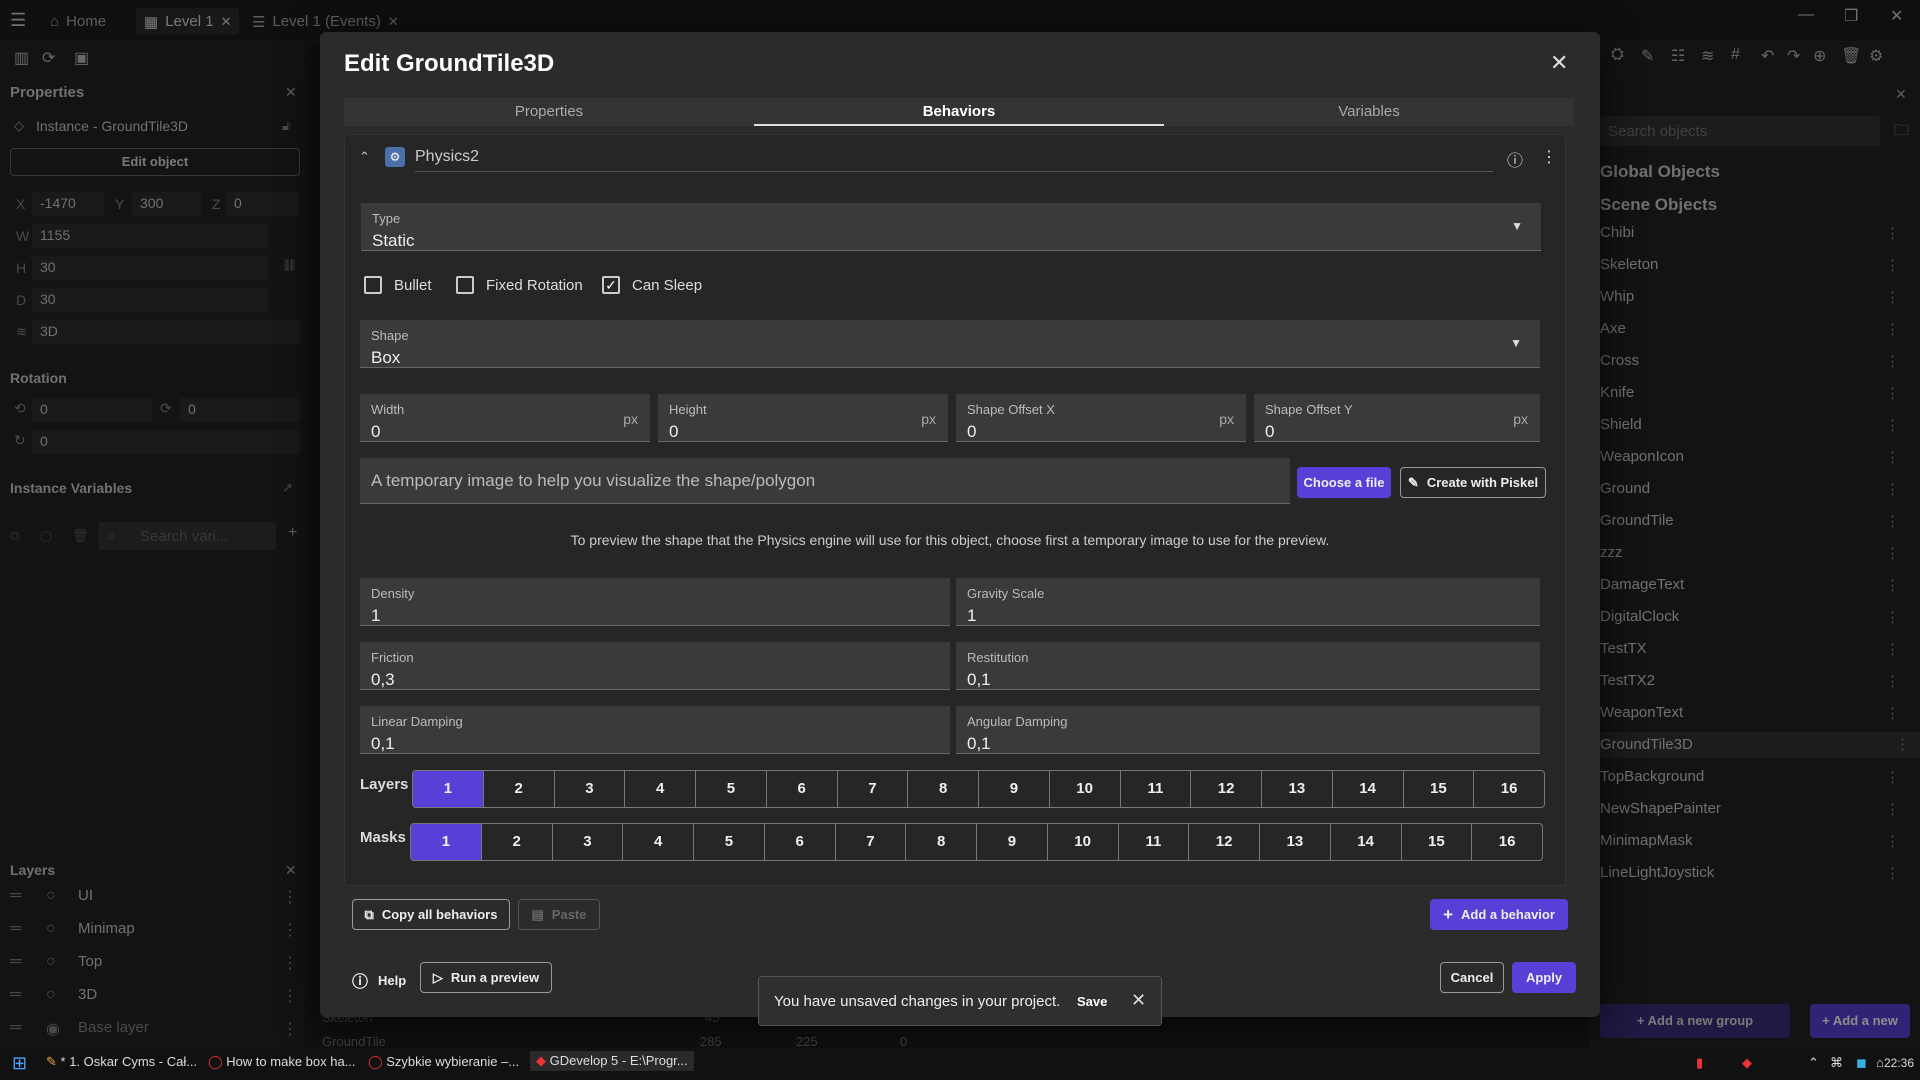 The width and height of the screenshot is (1920, 1080). Describe the element at coordinates (1248, 666) in the screenshot. I see `restitution-input: Restitution 0,1` at that location.